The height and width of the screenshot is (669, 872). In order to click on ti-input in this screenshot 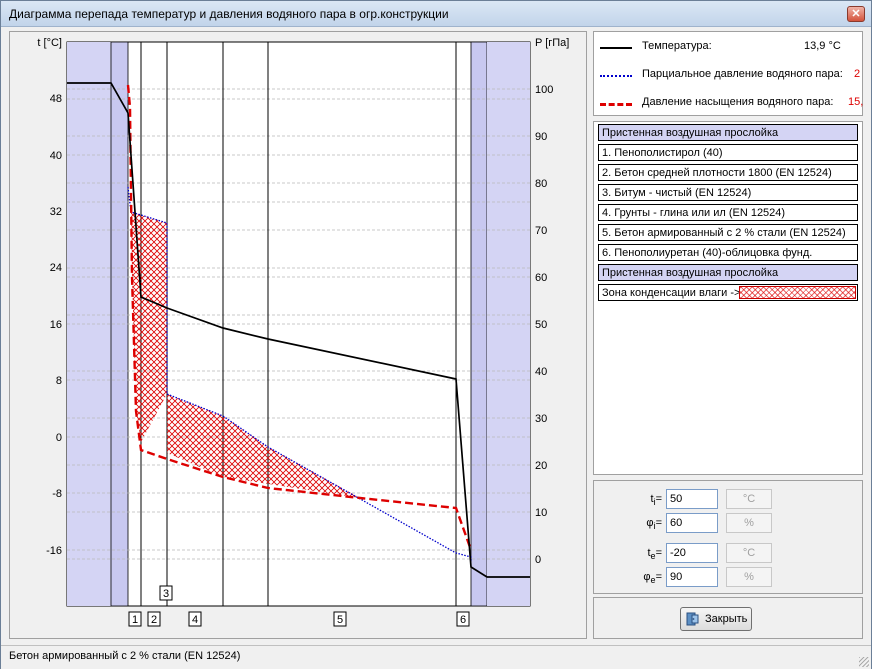, I will do `click(692, 499)`.